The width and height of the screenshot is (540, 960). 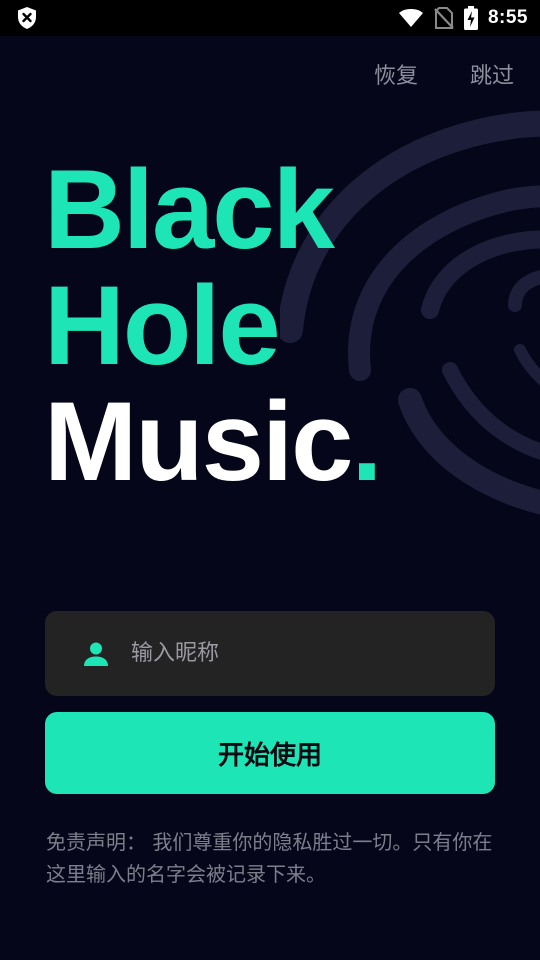 I want to click on skip-link: 跳过, so click(x=492, y=74).